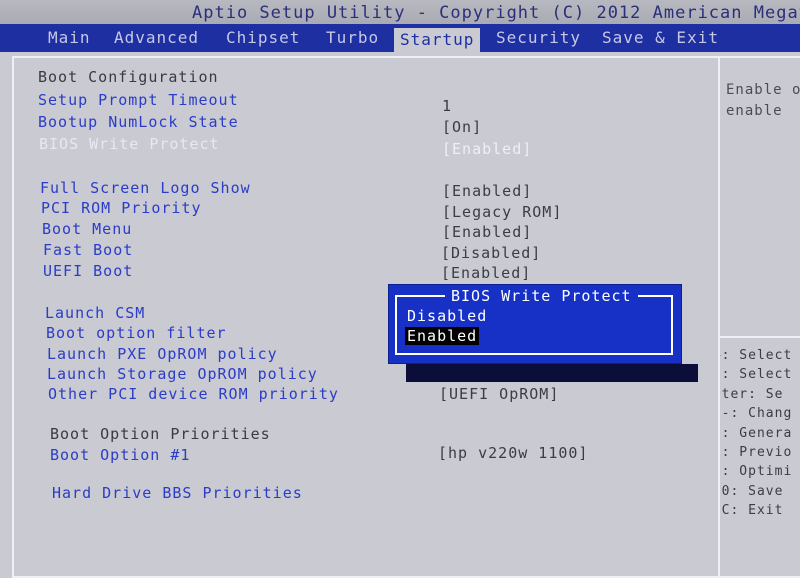 The width and height of the screenshot is (800, 578). What do you see at coordinates (128, 77) in the screenshot?
I see `section-boot-configuration: Boot Configuration` at bounding box center [128, 77].